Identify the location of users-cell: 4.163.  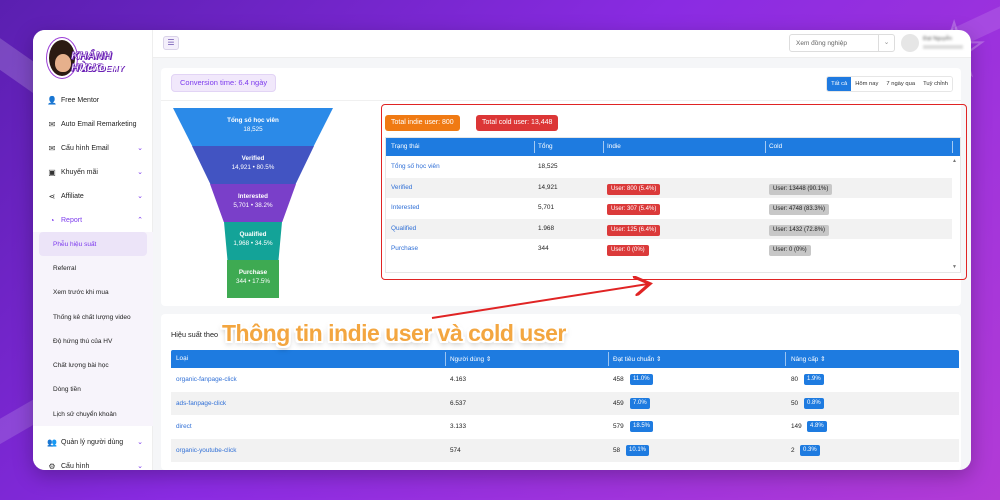
(458, 379).